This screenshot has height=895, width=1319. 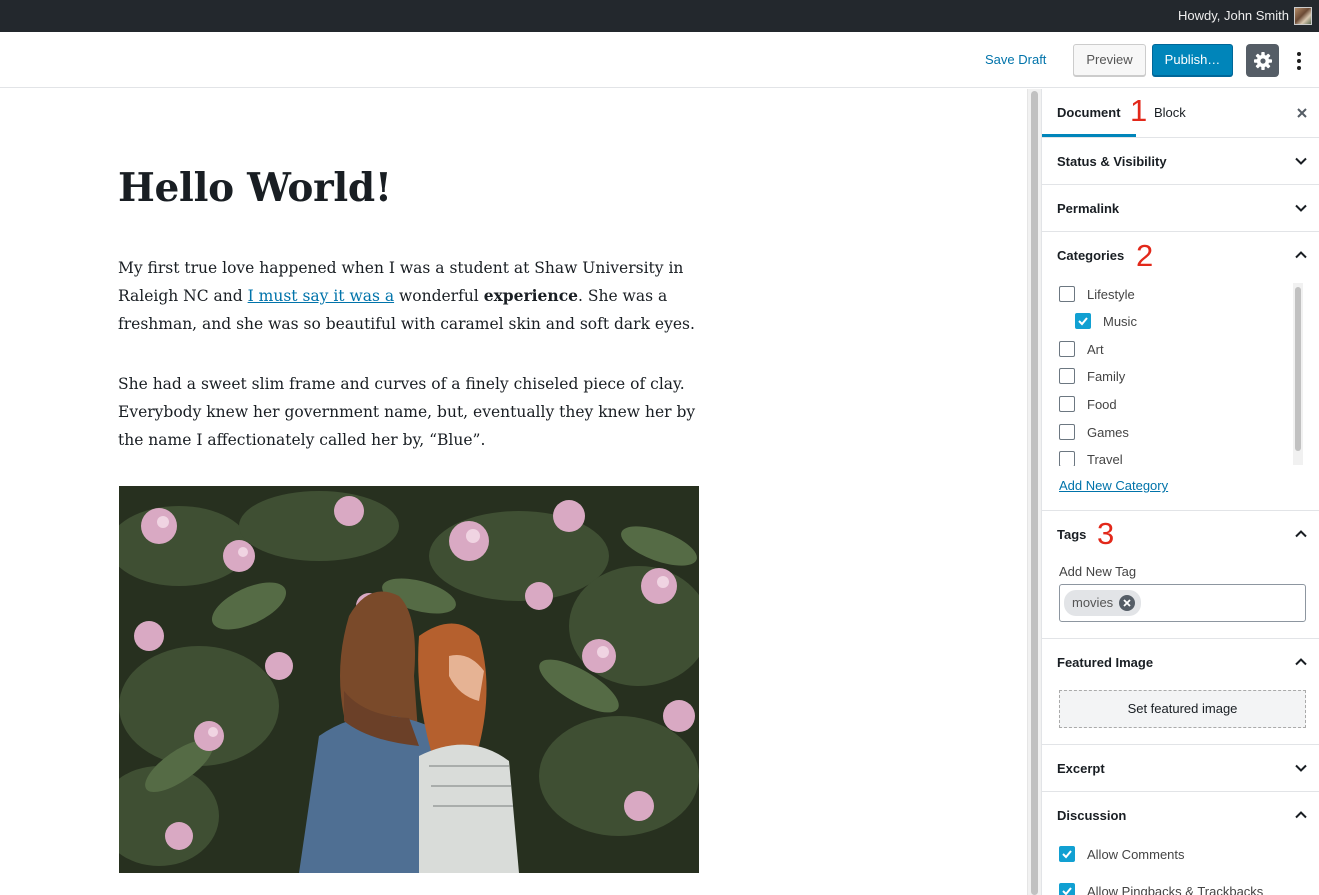 I want to click on preview-button: Preview, so click(x=1109, y=60).